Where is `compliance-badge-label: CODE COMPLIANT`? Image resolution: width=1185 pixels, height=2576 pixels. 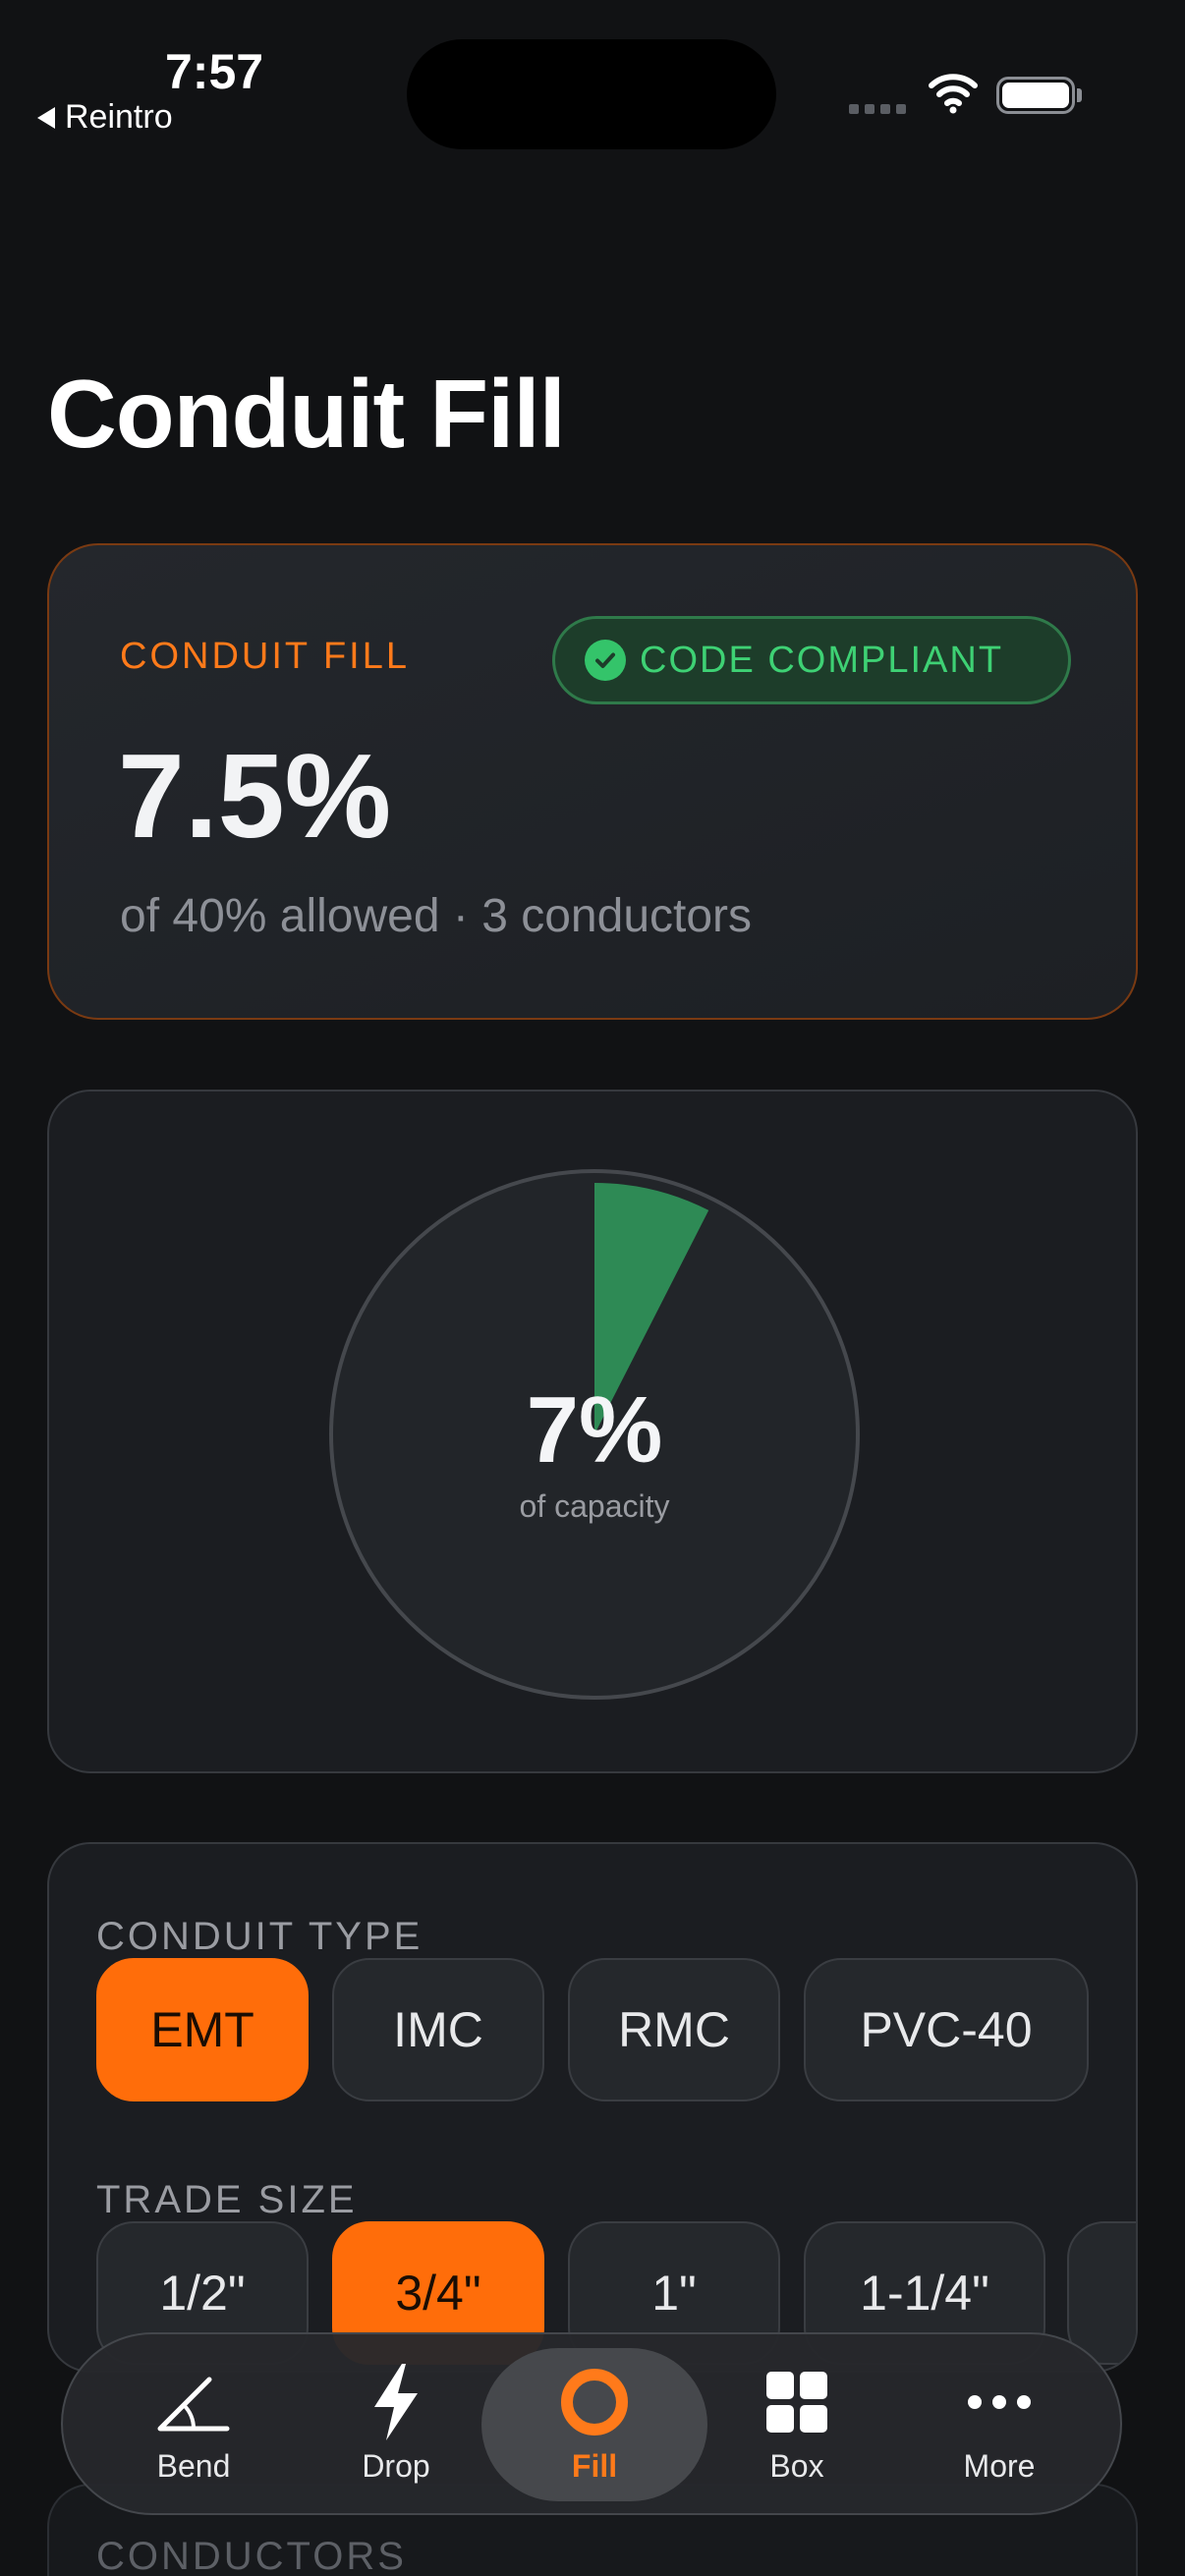 compliance-badge-label: CODE COMPLIANT is located at coordinates (822, 660).